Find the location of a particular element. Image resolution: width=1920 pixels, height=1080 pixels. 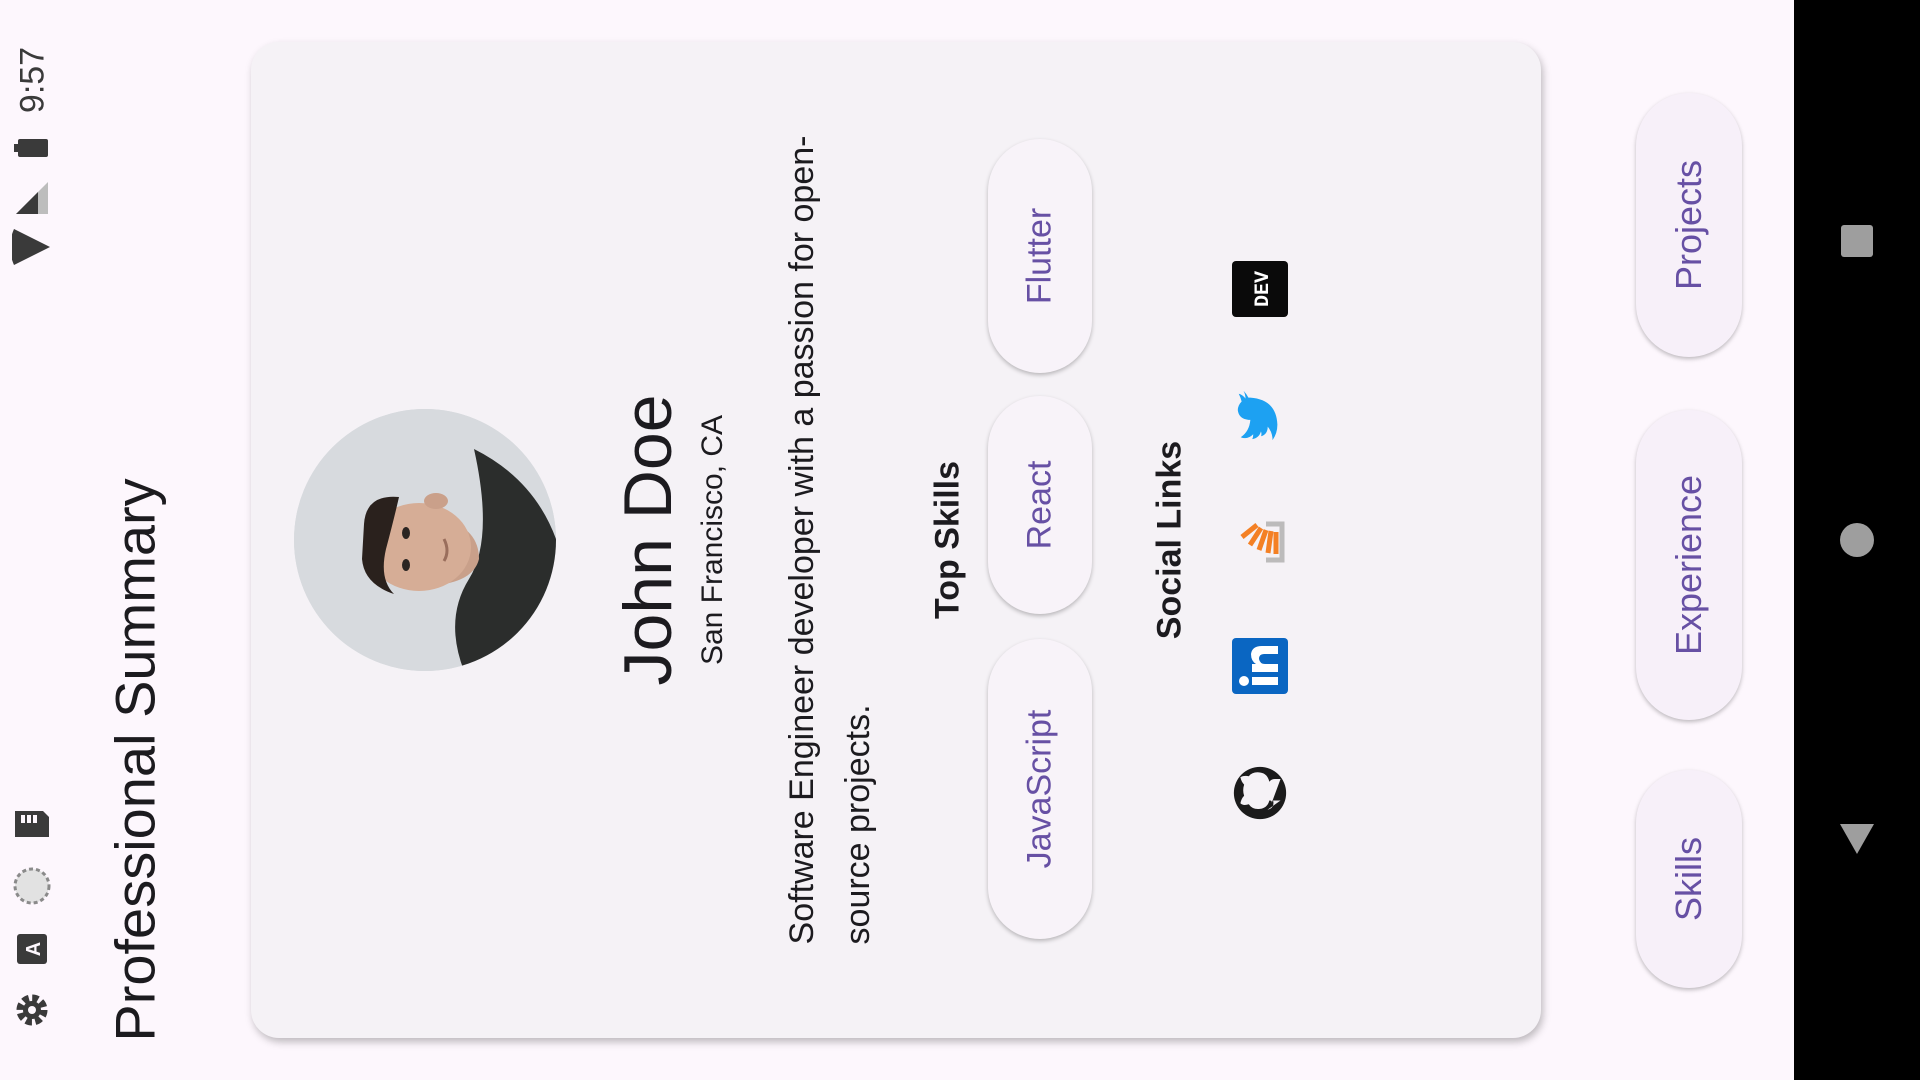

signal-icon is located at coordinates (32, 198).